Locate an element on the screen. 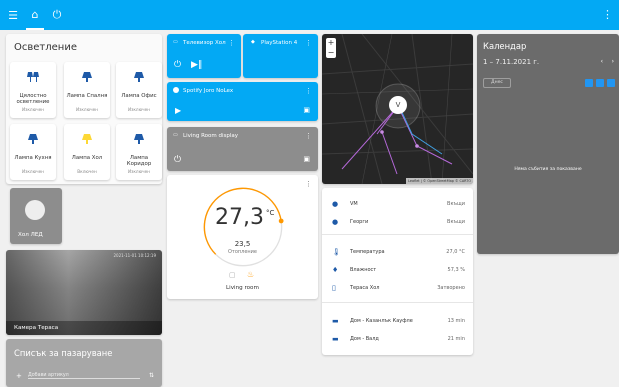  entity-label: Температура is located at coordinates (367, 252).